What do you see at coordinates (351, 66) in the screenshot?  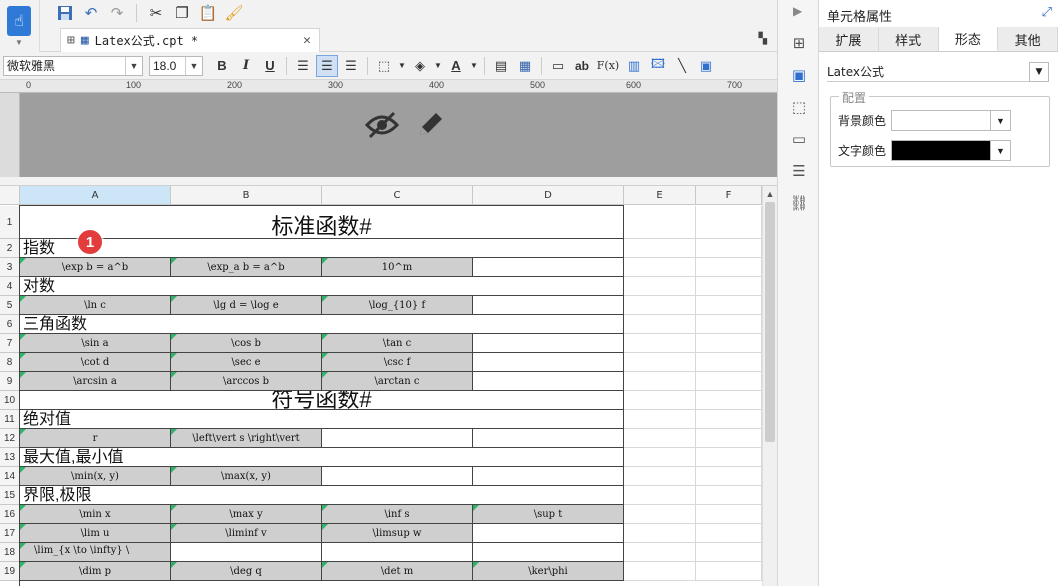 I see `align-right-icon: ☰` at bounding box center [351, 66].